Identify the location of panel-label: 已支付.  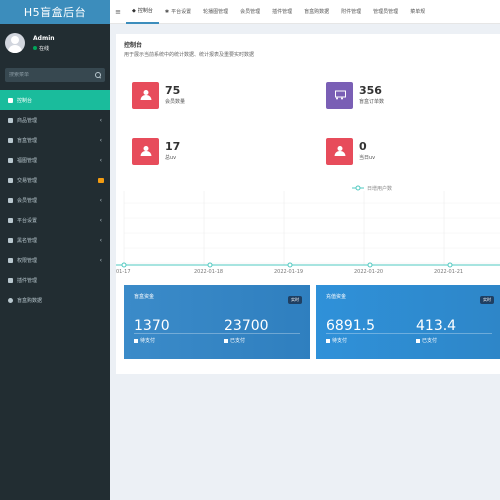
(426, 340).